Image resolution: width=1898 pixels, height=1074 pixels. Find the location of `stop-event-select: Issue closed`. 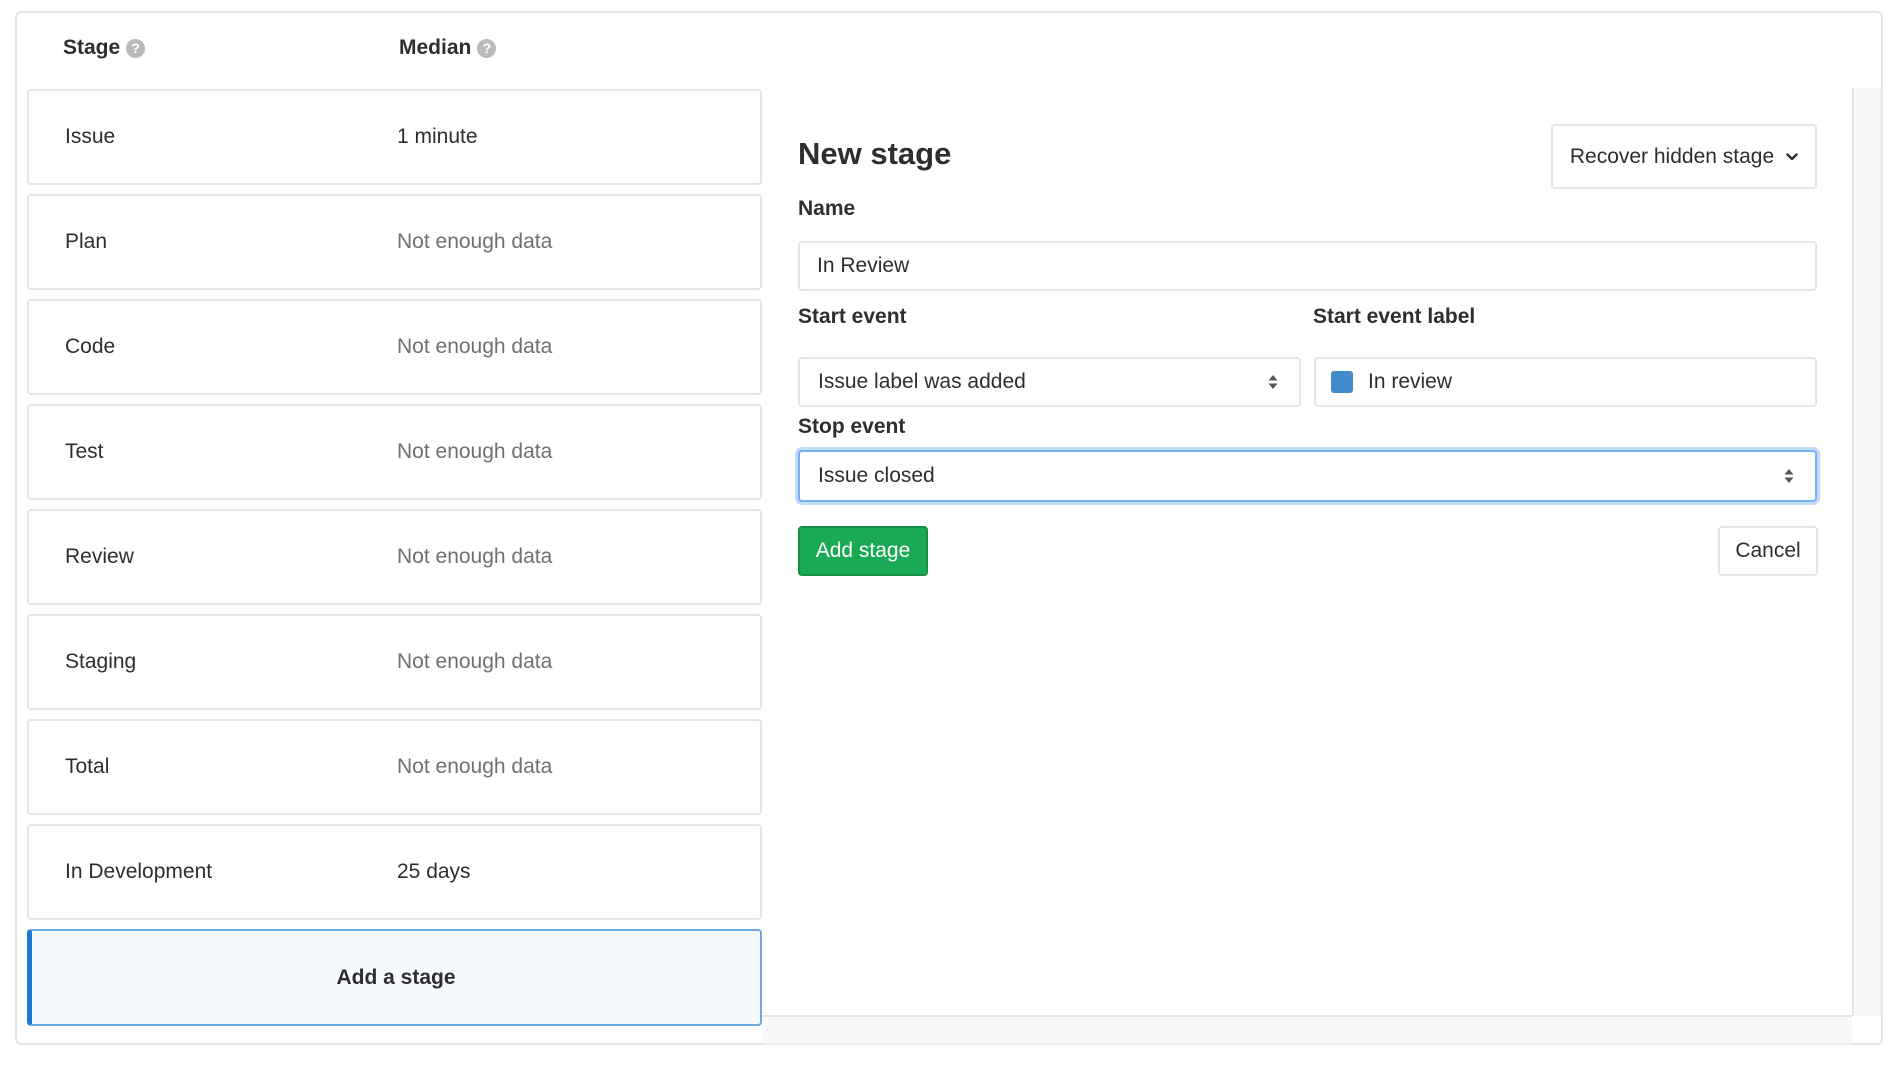

stop-event-select: Issue closed is located at coordinates (1307, 476).